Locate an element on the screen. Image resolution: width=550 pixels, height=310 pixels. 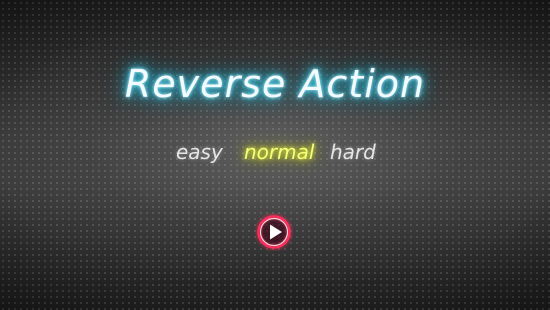
difficulty-easy-option: easy is located at coordinates (199, 152).